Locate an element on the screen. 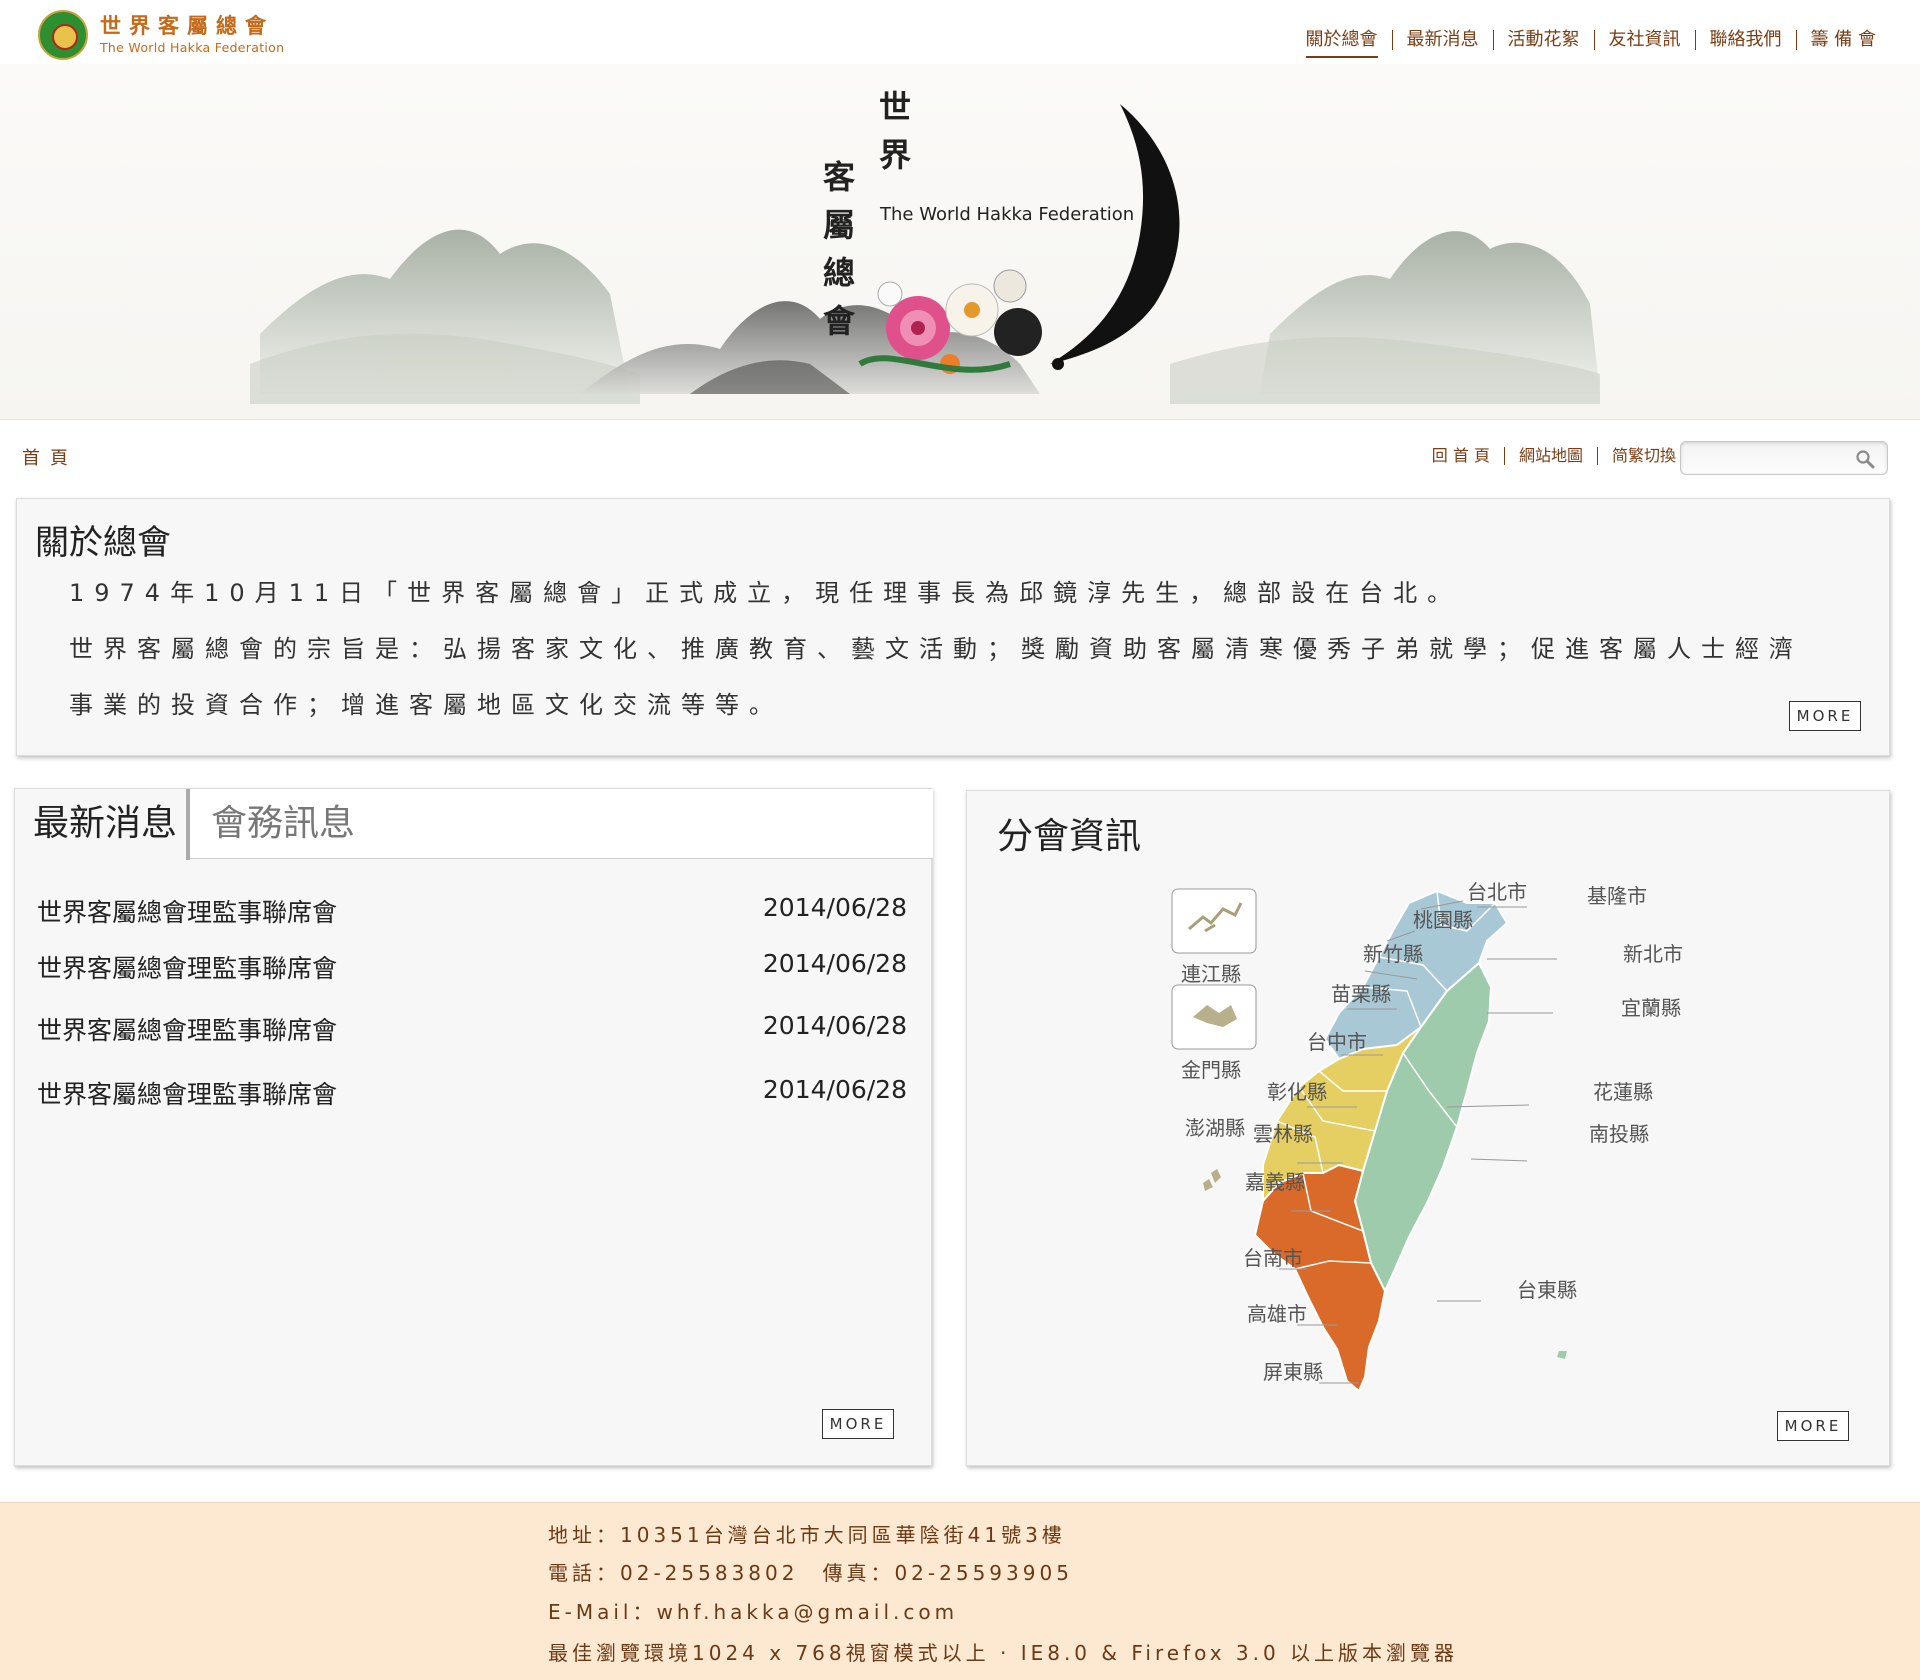 This screenshot has width=1920, height=1680. label-pingtung: 屏東縣 is located at coordinates (1293, 1372).